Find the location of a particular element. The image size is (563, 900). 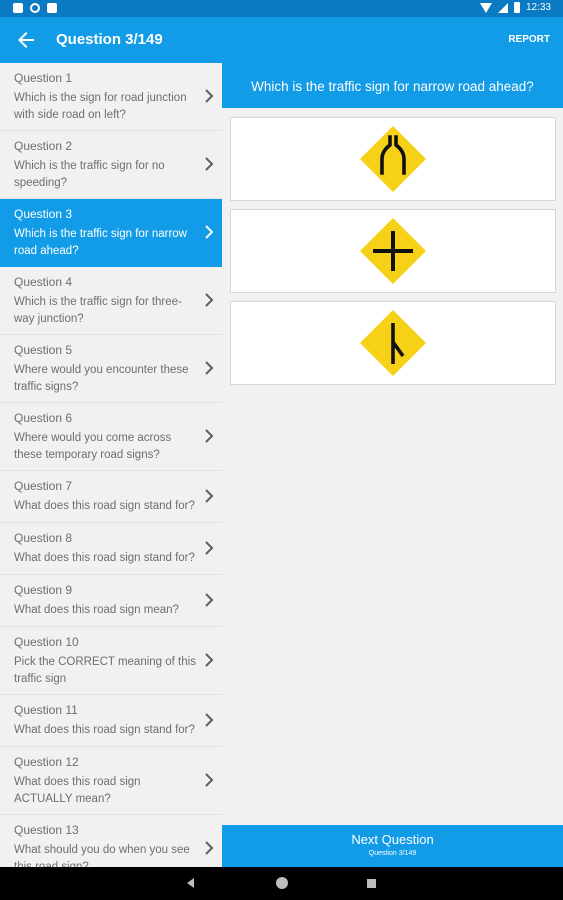

battery-icon is located at coordinates (516, 7).